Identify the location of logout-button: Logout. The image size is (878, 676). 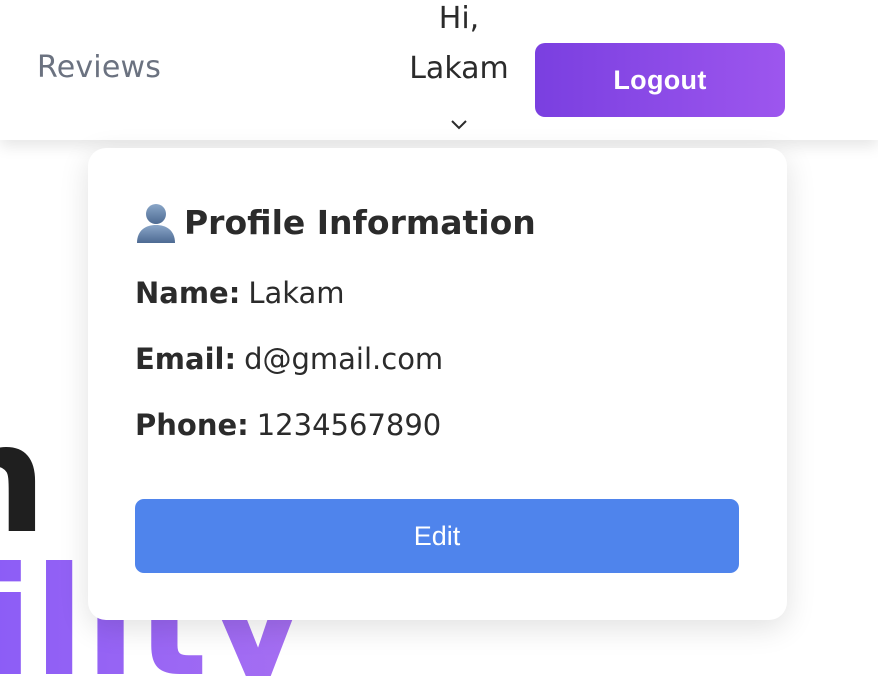
(660, 80).